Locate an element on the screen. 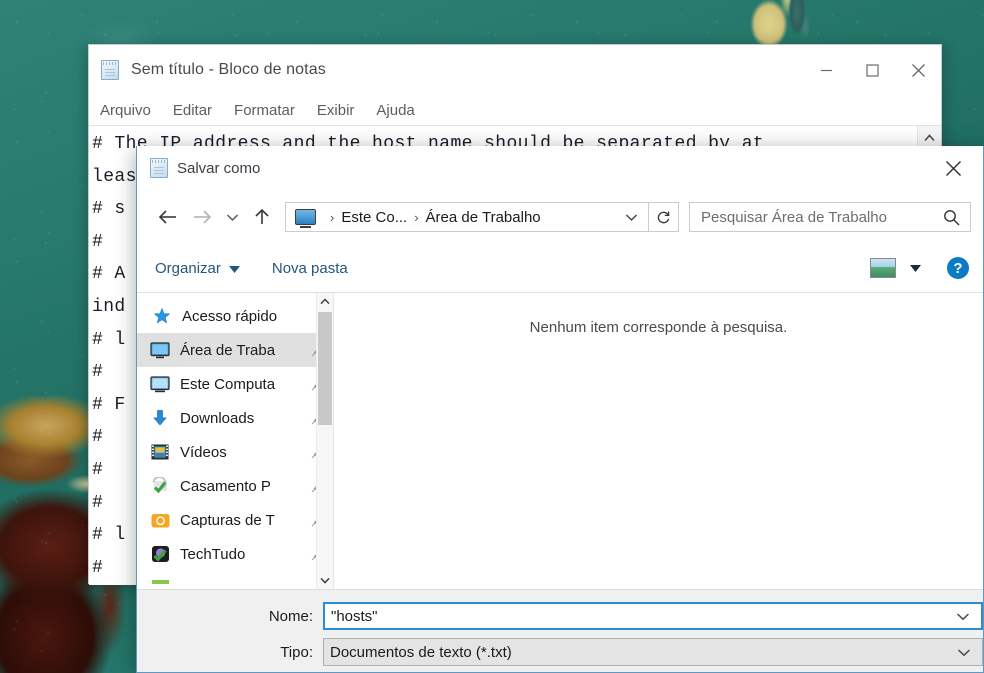 This screenshot has height=673, width=984. partial-item-icon is located at coordinates (160, 584).